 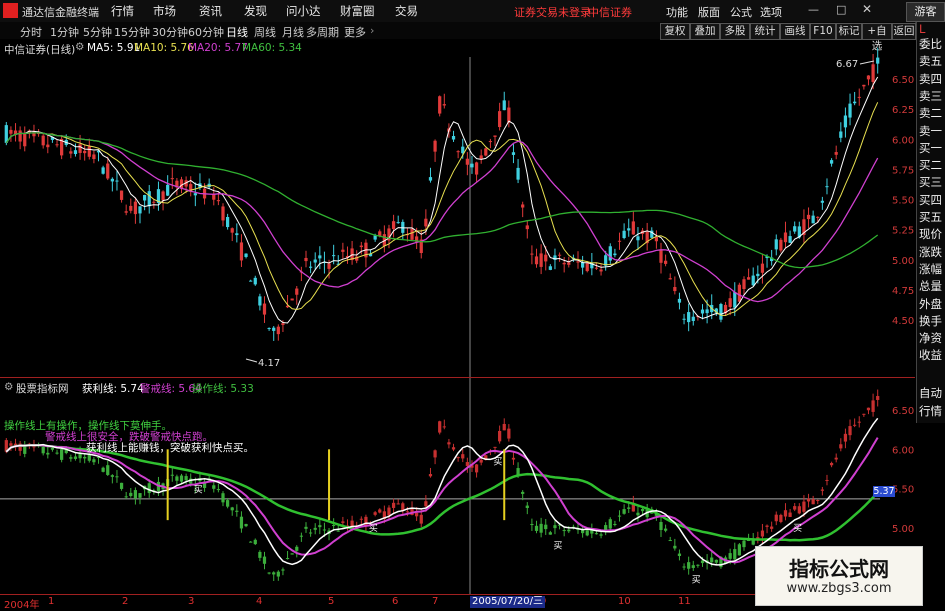 What do you see at coordinates (31, 32) in the screenshot?
I see `tab-timeshare: 分时` at bounding box center [31, 32].